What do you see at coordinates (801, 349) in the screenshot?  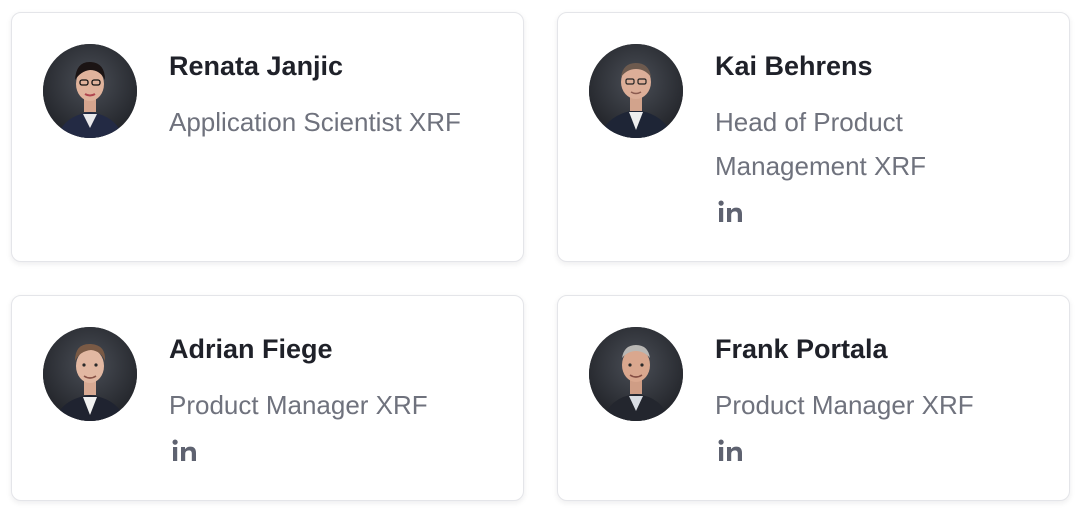 I see `member-name: Frank Portala` at bounding box center [801, 349].